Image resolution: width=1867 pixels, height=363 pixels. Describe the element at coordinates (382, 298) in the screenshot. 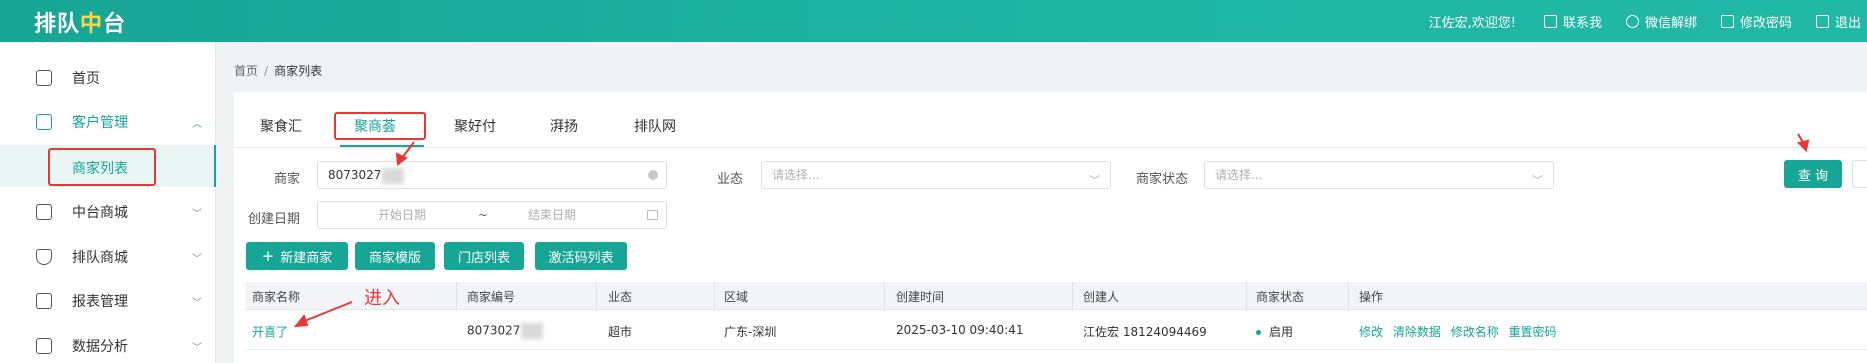

I see `annotation-enter-label: 进入` at that location.